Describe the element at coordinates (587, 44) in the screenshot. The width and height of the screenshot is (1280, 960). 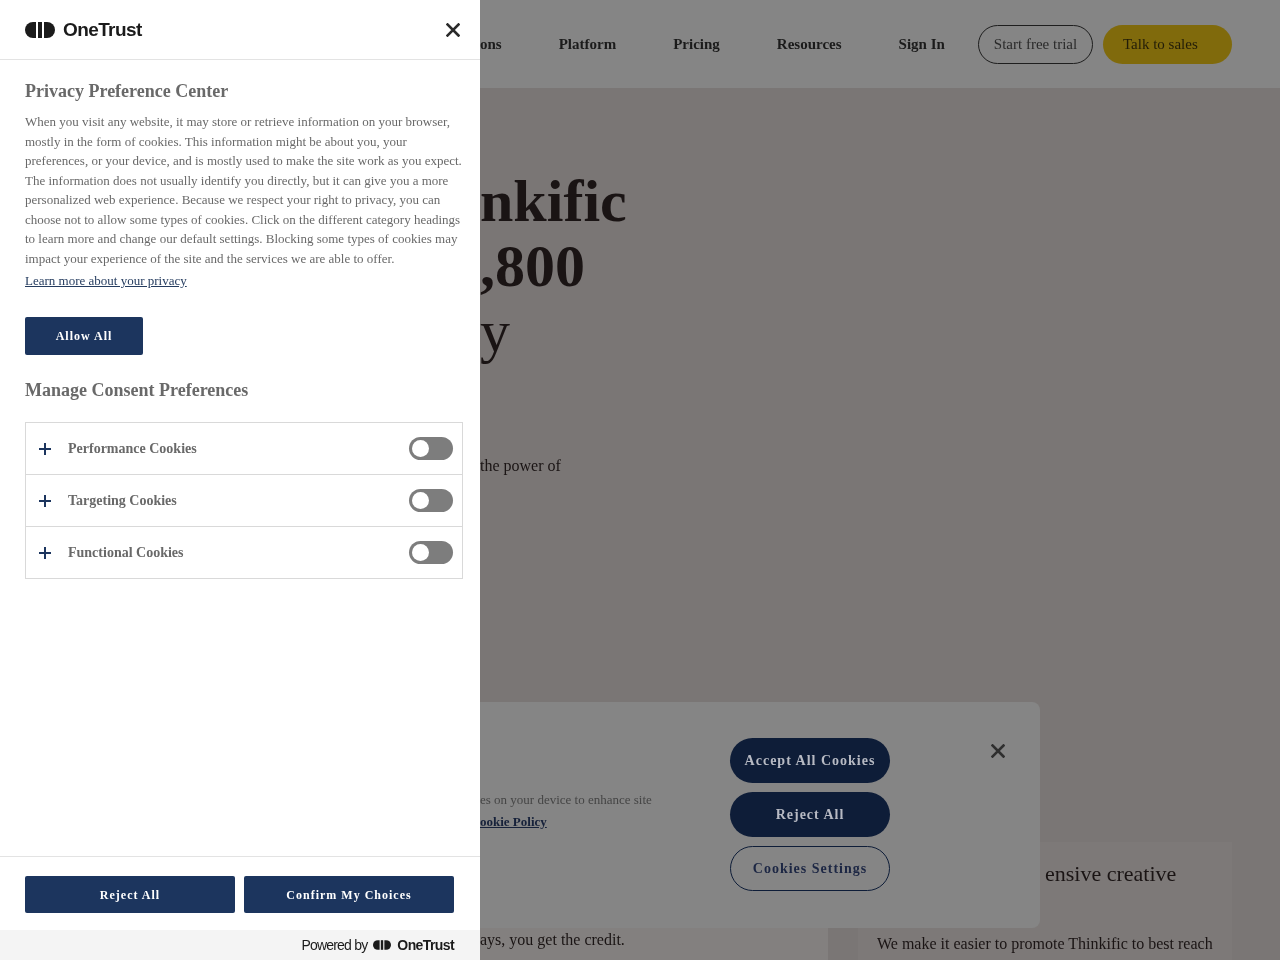
I see `nav-link: Platform` at that location.